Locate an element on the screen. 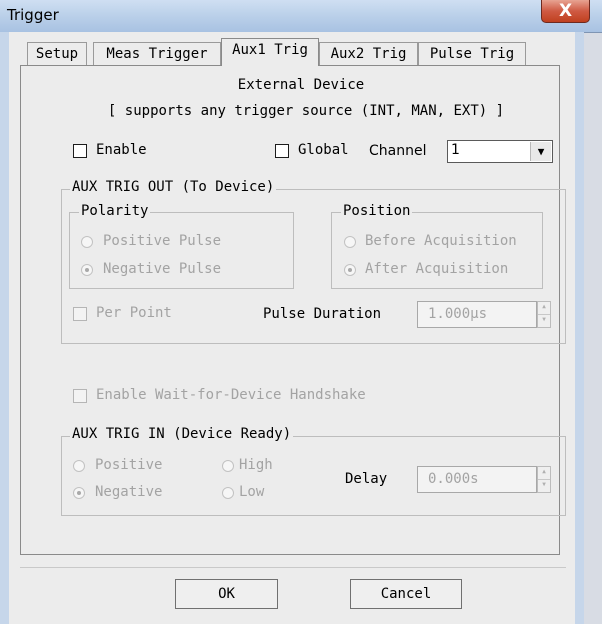 The image size is (602, 624). positive-label: Positive is located at coordinates (129, 465).